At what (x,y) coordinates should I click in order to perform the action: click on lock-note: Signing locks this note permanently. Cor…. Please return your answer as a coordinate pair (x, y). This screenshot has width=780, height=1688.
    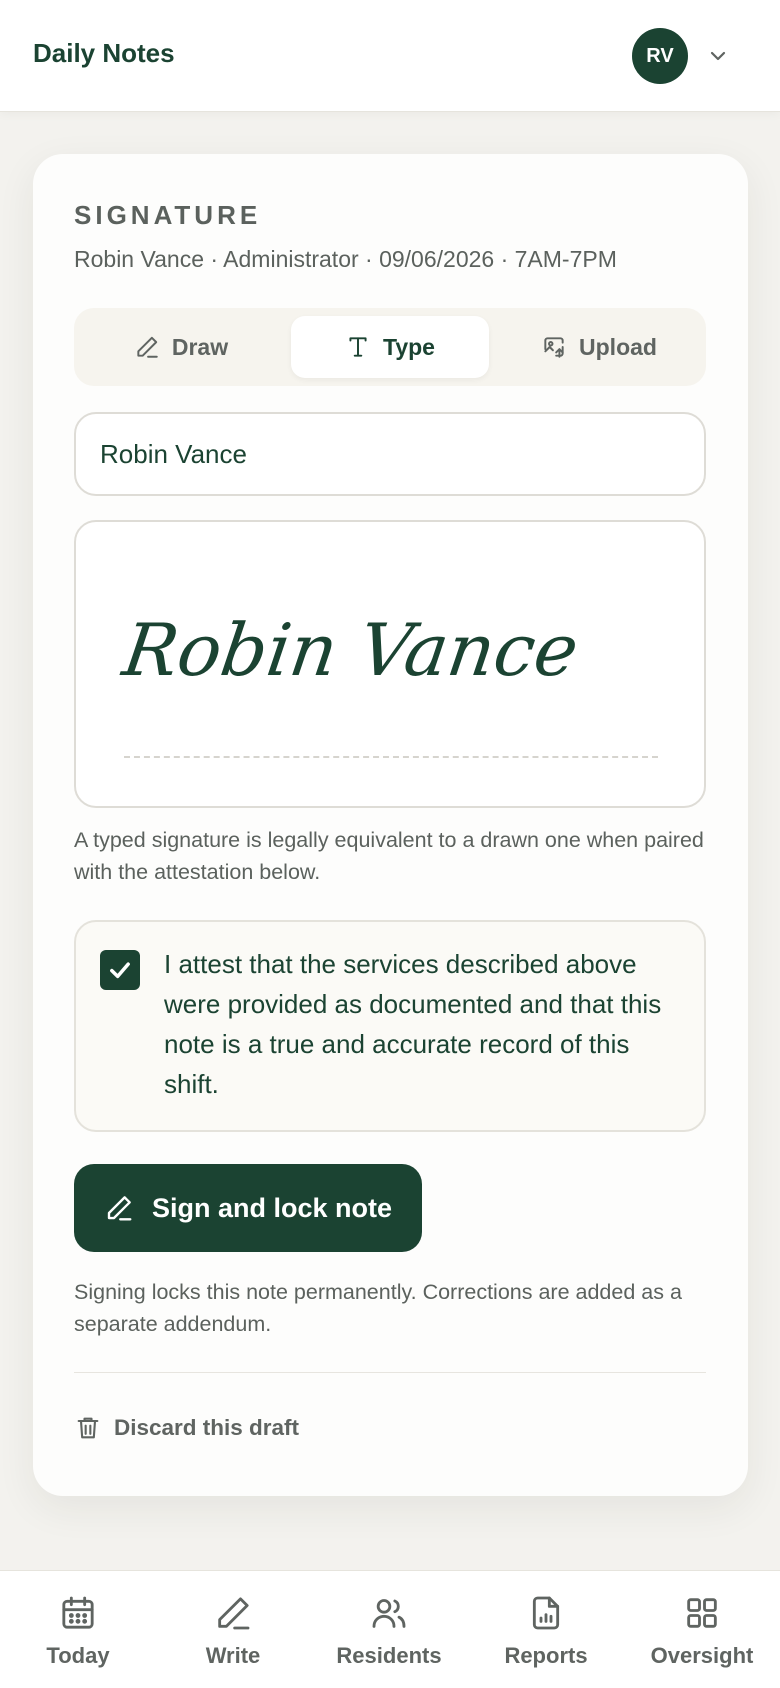
    Looking at the image, I should click on (378, 1308).